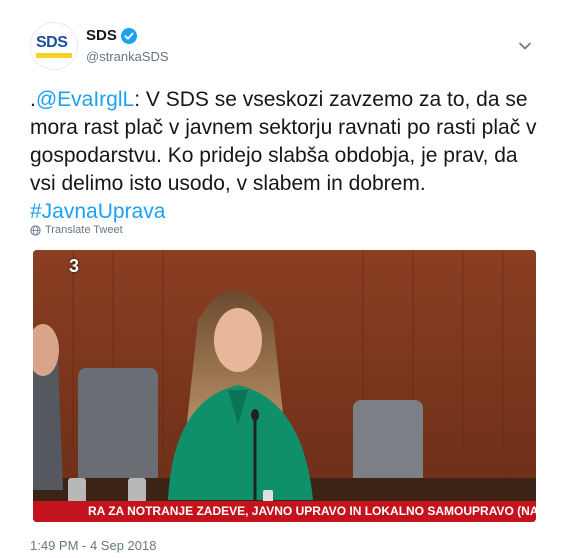 The image size is (566, 558). I want to click on chevron-down-icon, so click(525, 46).